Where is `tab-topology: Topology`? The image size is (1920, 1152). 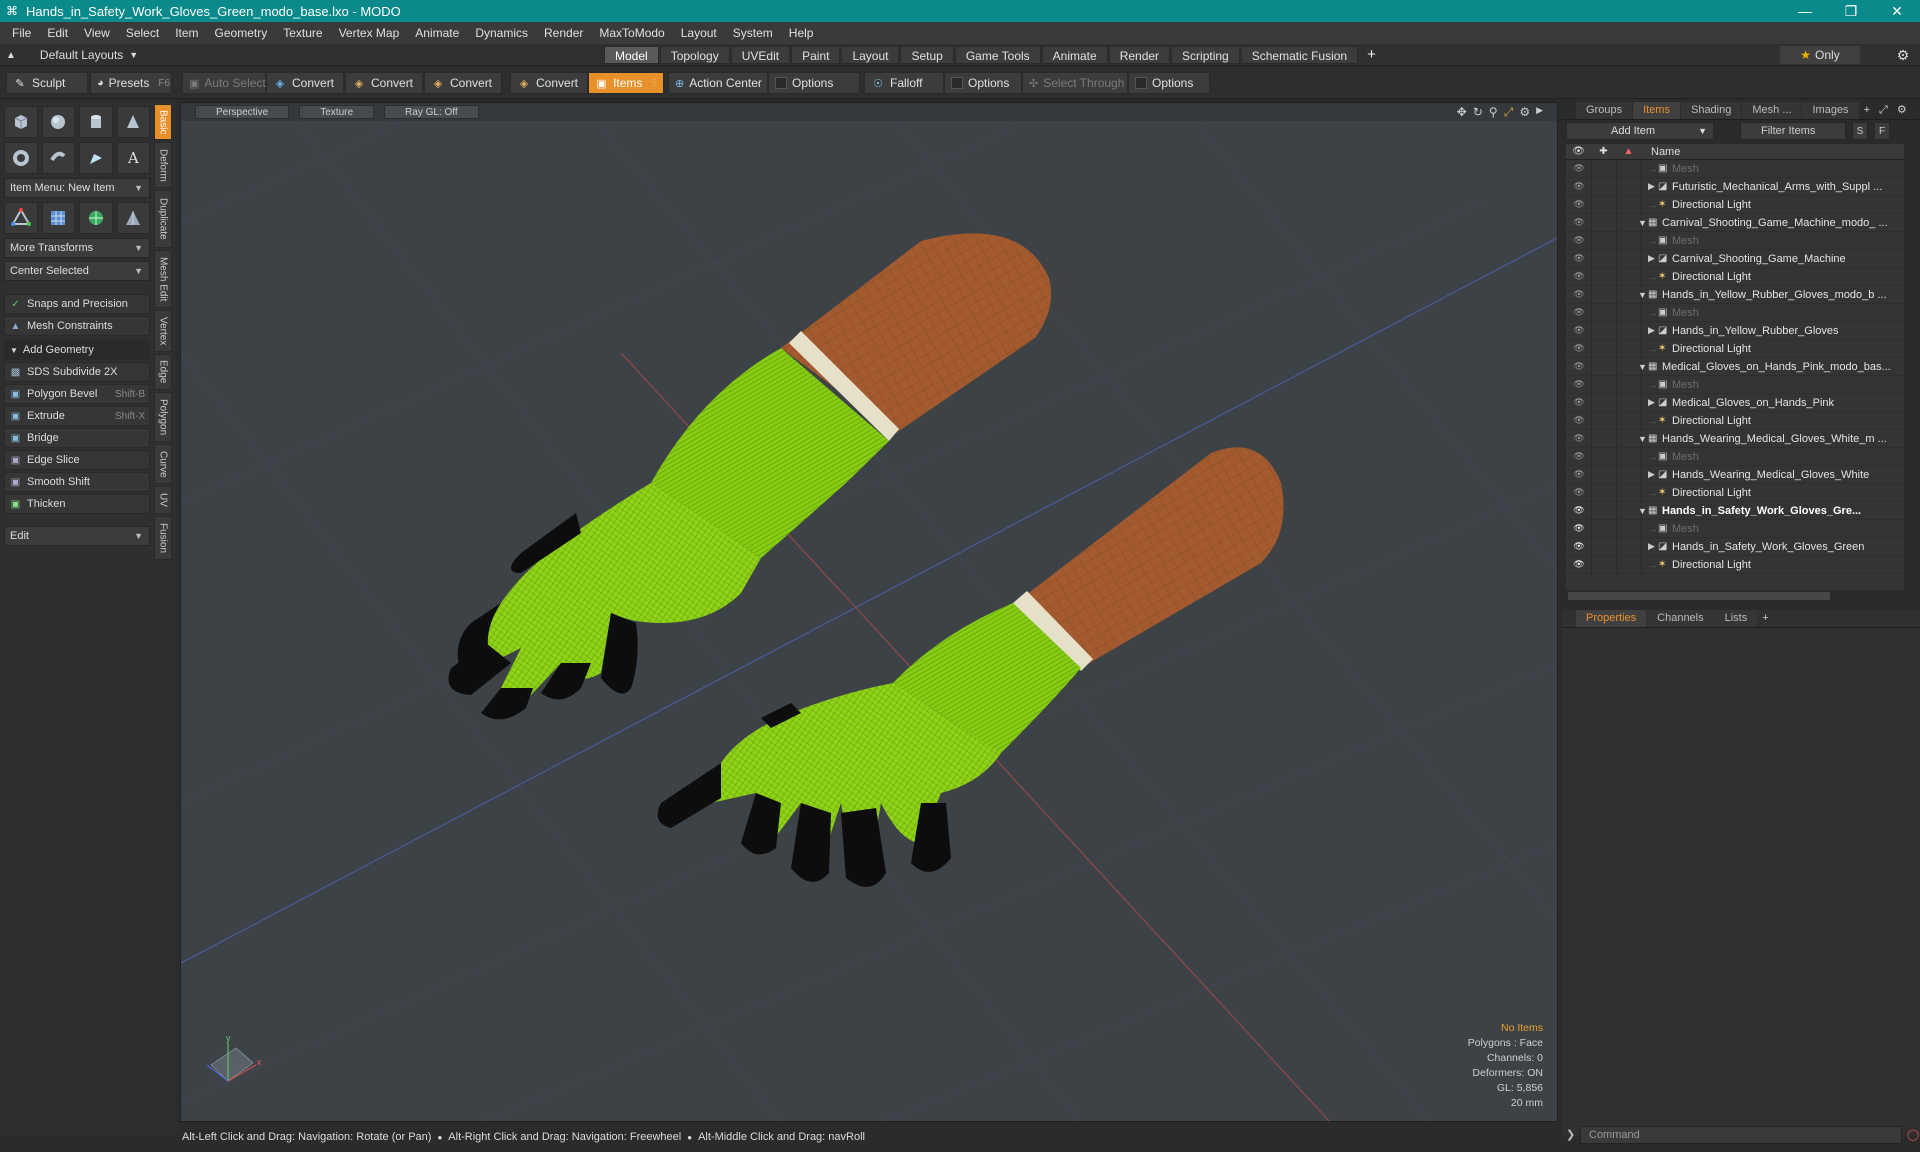 tab-topology: Topology is located at coordinates (694, 55).